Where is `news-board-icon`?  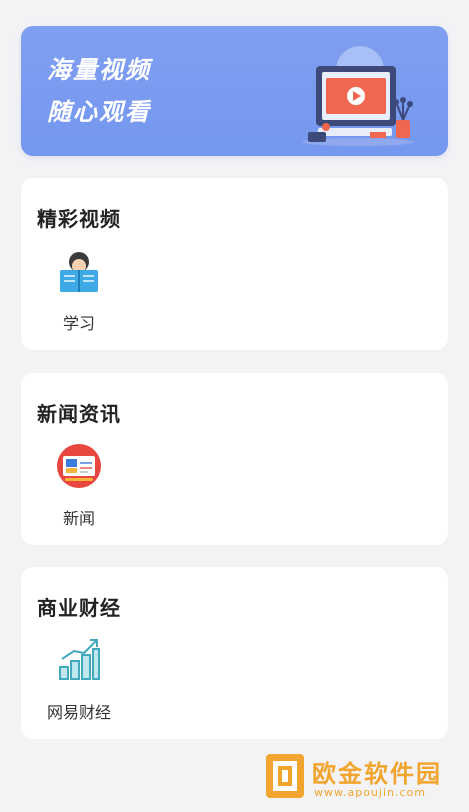
news-board-icon is located at coordinates (79, 466).